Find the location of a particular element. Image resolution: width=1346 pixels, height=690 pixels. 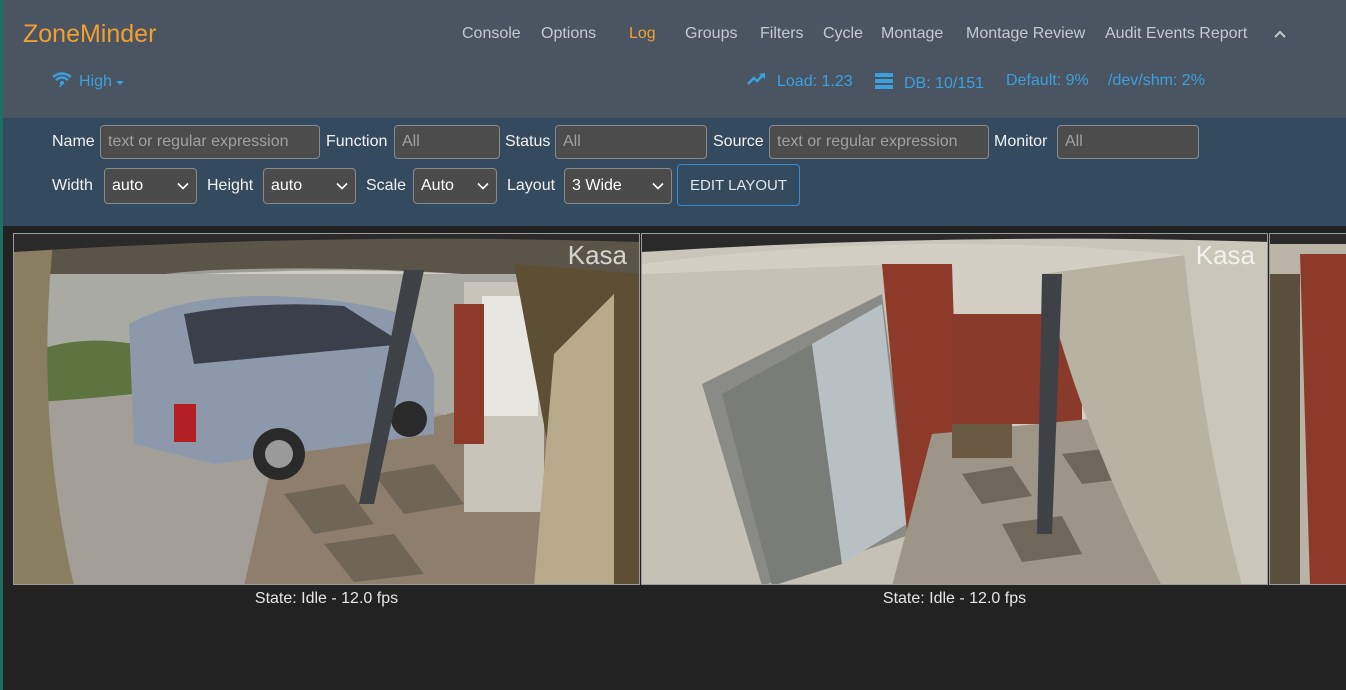

source-filter-label: Source is located at coordinates (738, 141).